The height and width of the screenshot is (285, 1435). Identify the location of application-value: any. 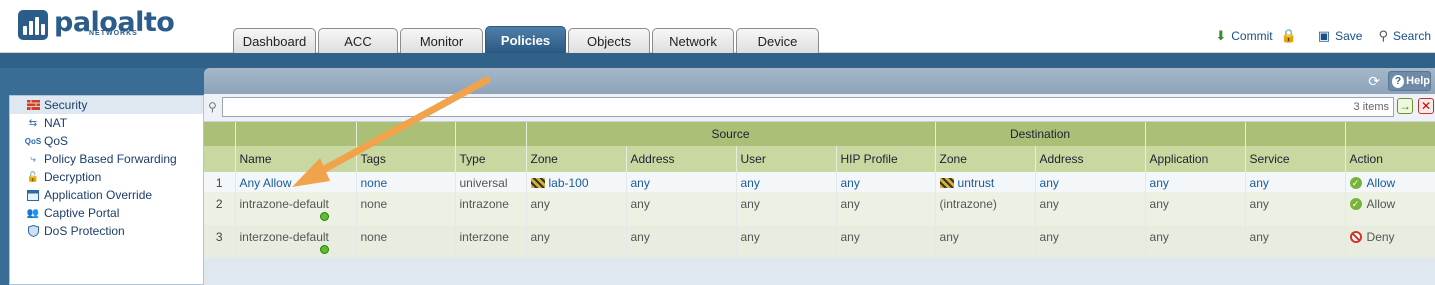
(1159, 183).